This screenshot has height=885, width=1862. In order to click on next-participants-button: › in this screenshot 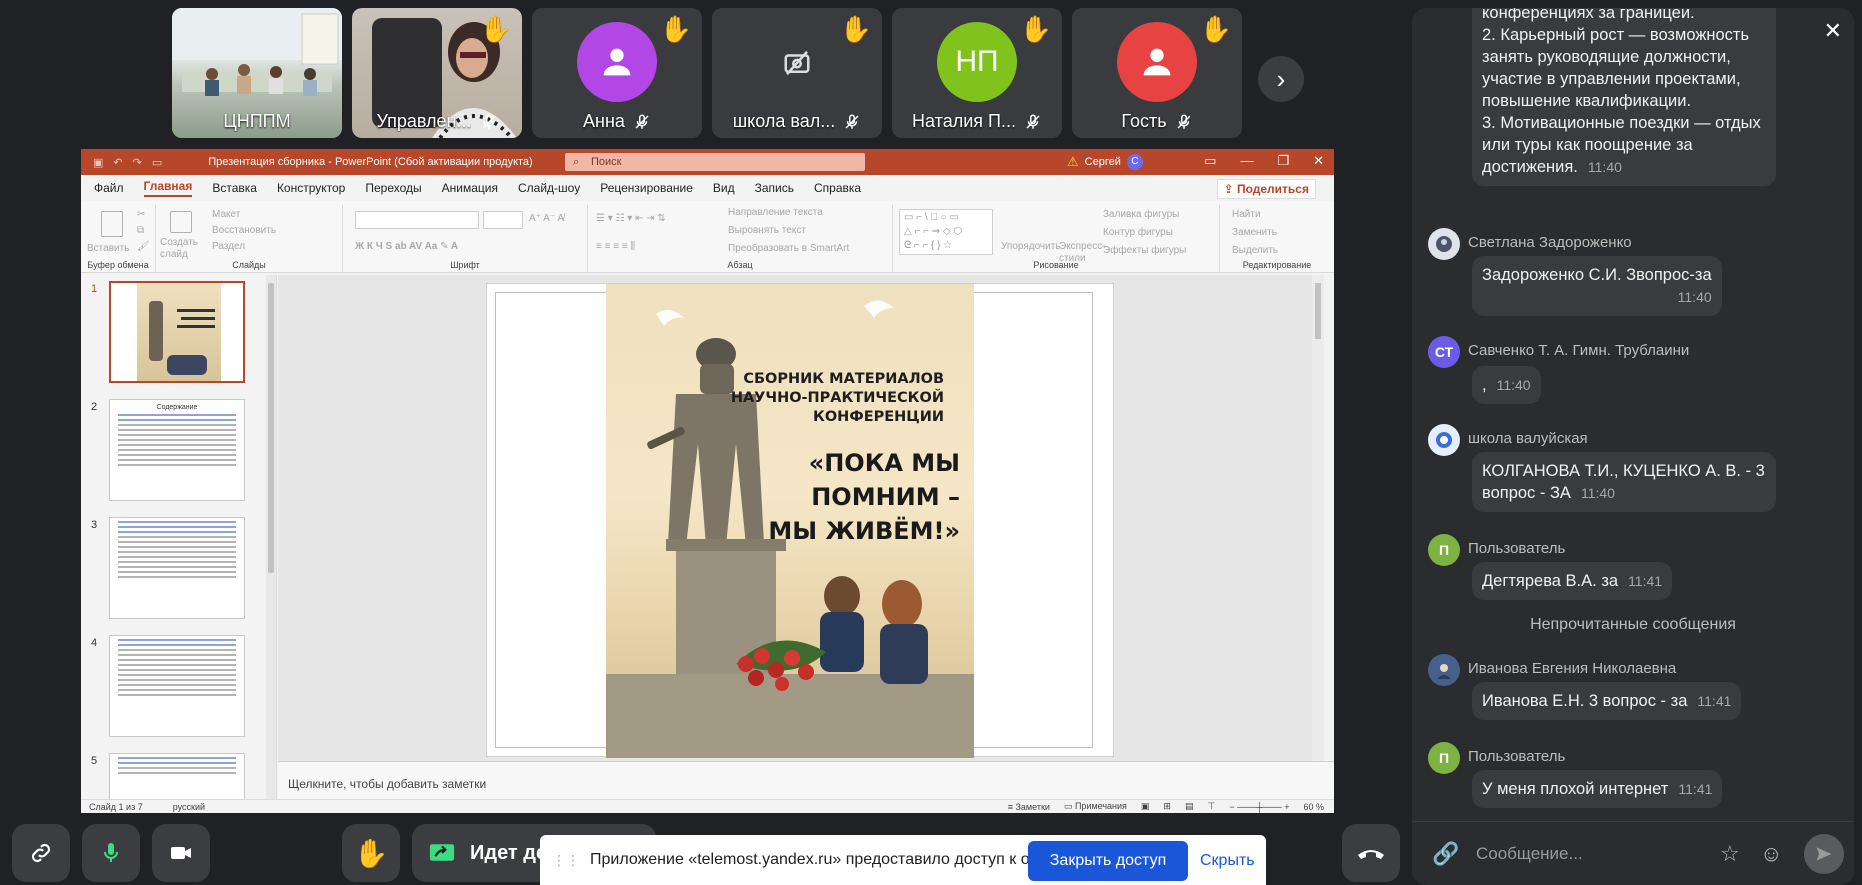, I will do `click(1281, 79)`.